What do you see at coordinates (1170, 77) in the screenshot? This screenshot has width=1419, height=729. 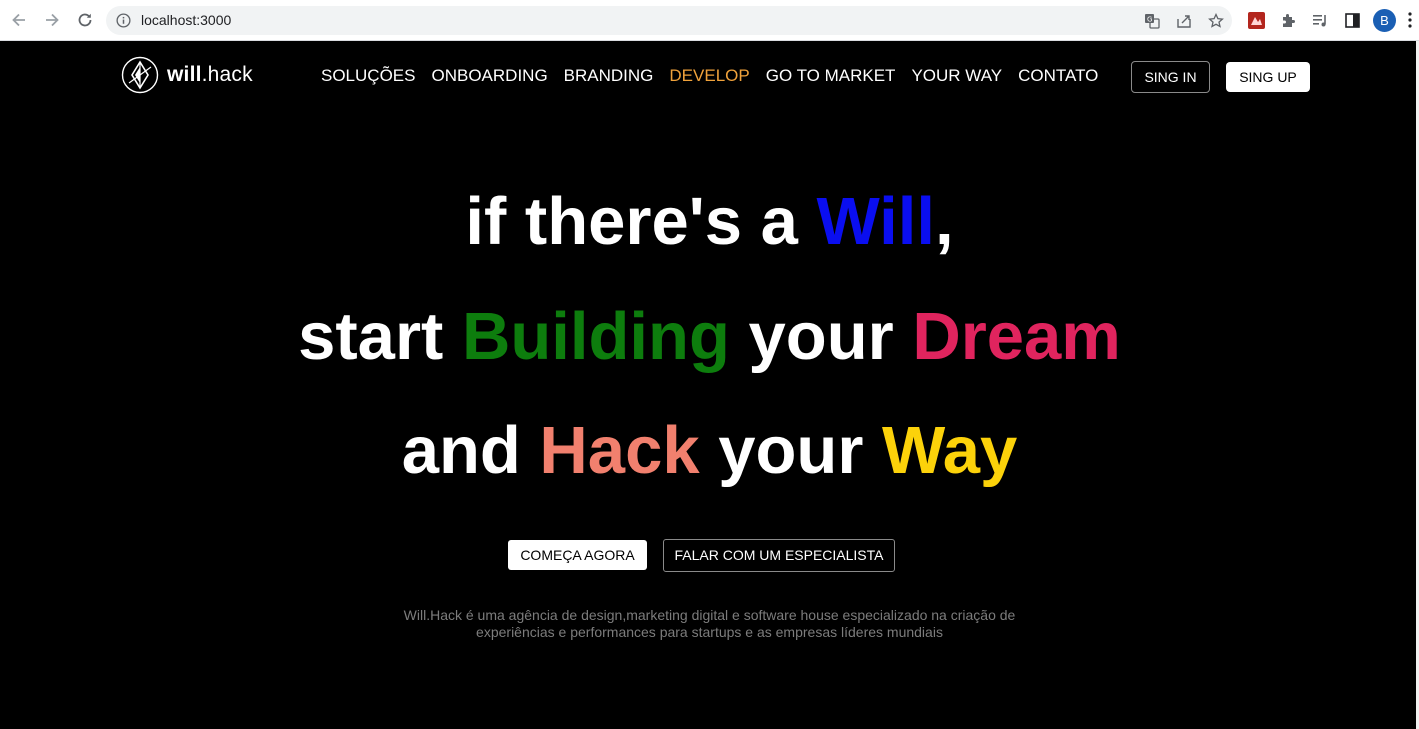 I see `sign-in-button: SING IN` at bounding box center [1170, 77].